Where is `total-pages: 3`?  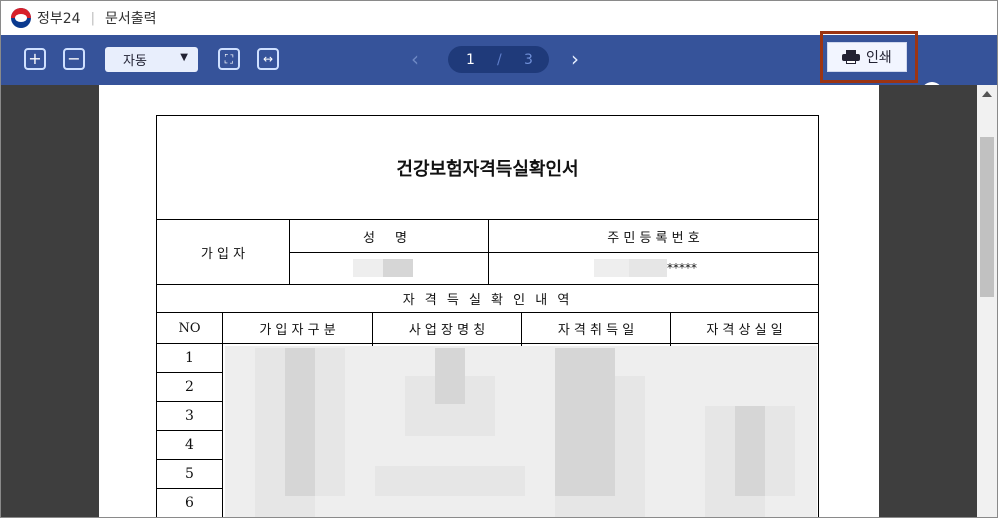 total-pages: 3 is located at coordinates (528, 59).